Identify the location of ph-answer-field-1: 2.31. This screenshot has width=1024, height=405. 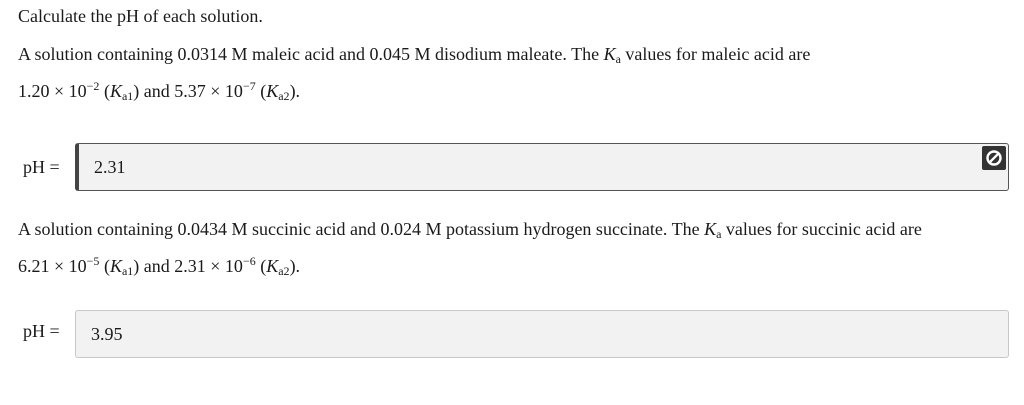
(542, 167).